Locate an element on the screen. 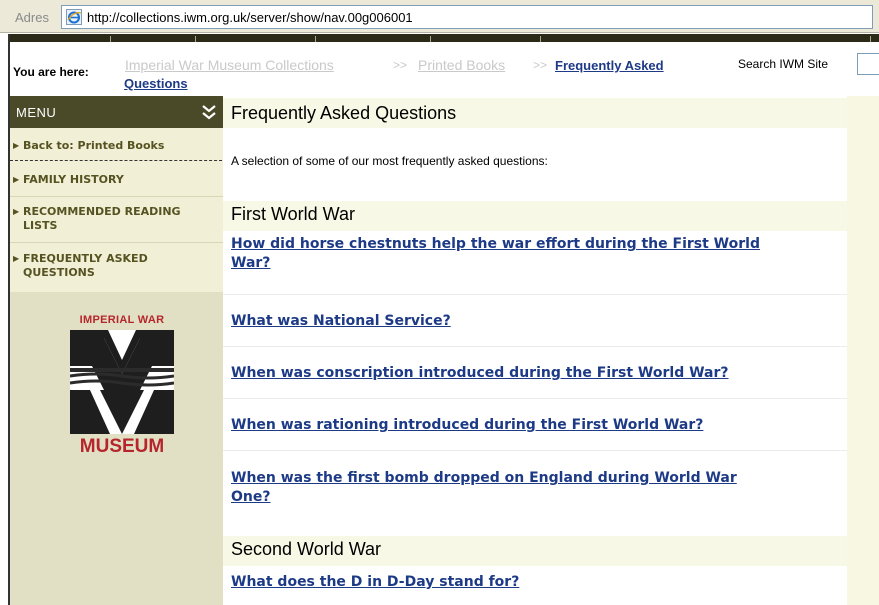 The image size is (879, 605). breadcrumb-link-printed-books: Printed Books is located at coordinates (461, 65).